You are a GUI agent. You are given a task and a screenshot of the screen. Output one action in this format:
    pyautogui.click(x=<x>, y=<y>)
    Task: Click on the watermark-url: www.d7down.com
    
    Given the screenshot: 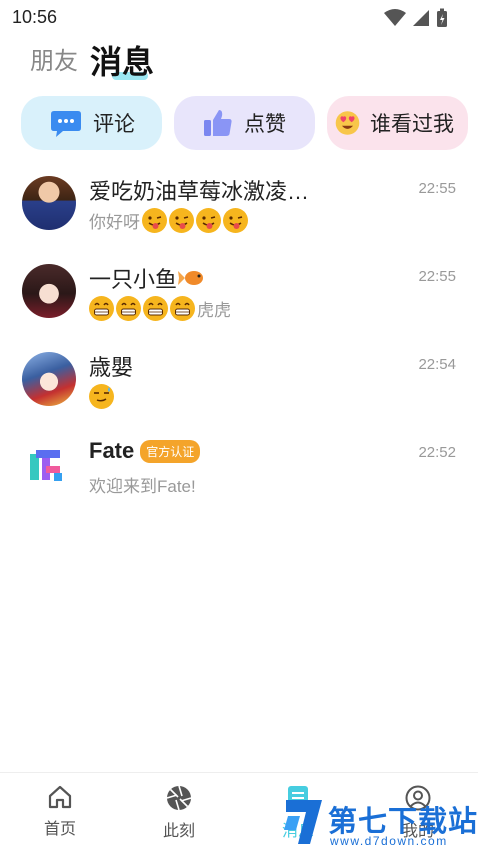 What is the action you would take?
    pyautogui.click(x=389, y=841)
    